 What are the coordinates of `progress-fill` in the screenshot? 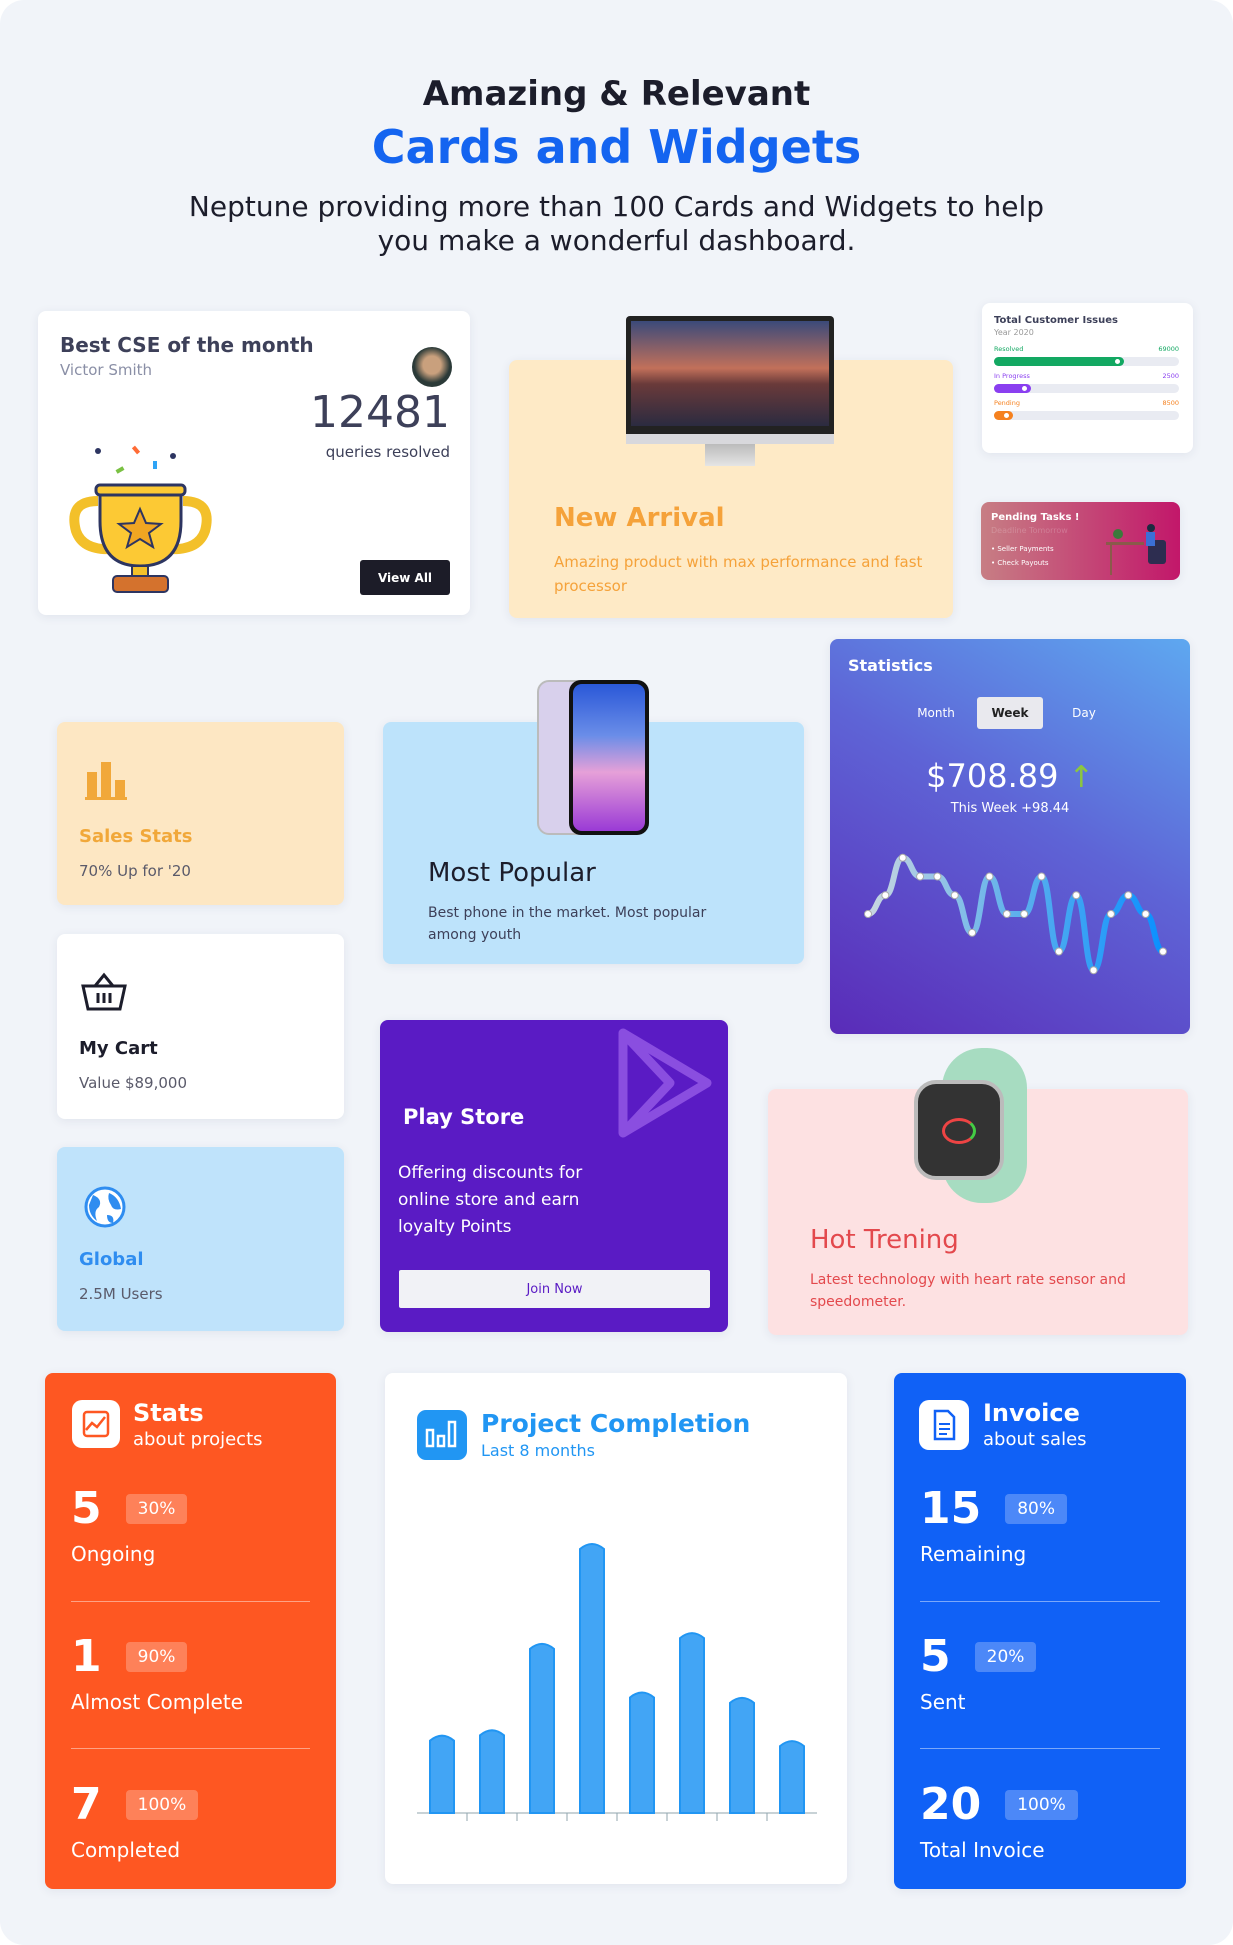 It's located at (1059, 361).